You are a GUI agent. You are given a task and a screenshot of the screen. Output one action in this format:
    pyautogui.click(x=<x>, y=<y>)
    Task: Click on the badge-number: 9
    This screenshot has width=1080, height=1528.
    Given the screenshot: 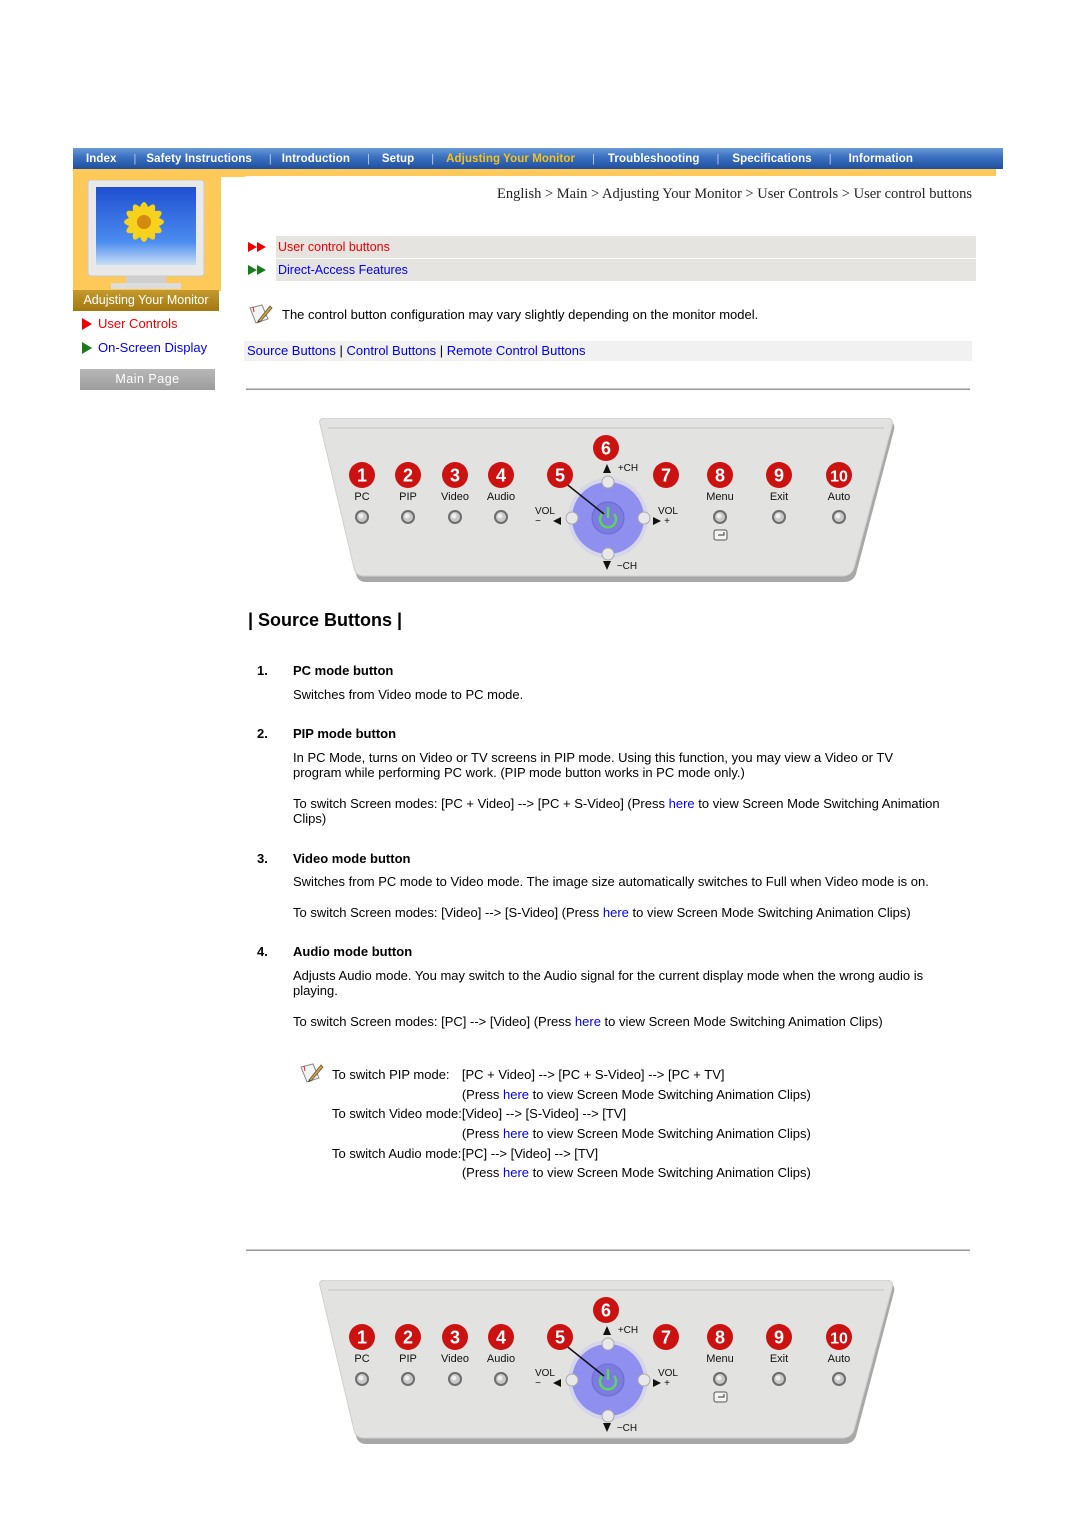 What is the action you would take?
    pyautogui.click(x=779, y=1338)
    